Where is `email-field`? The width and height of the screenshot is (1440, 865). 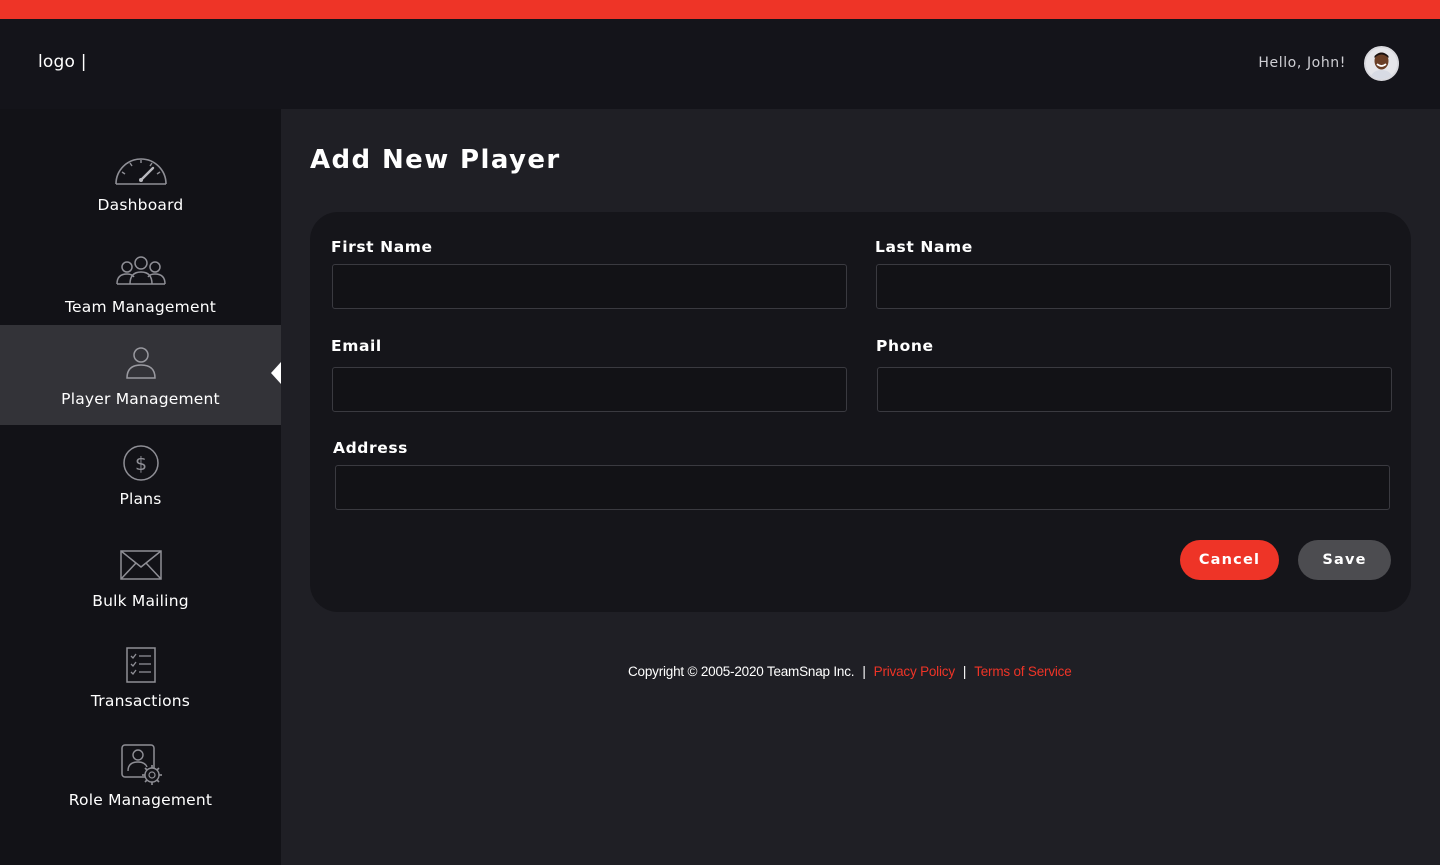 email-field is located at coordinates (589, 389).